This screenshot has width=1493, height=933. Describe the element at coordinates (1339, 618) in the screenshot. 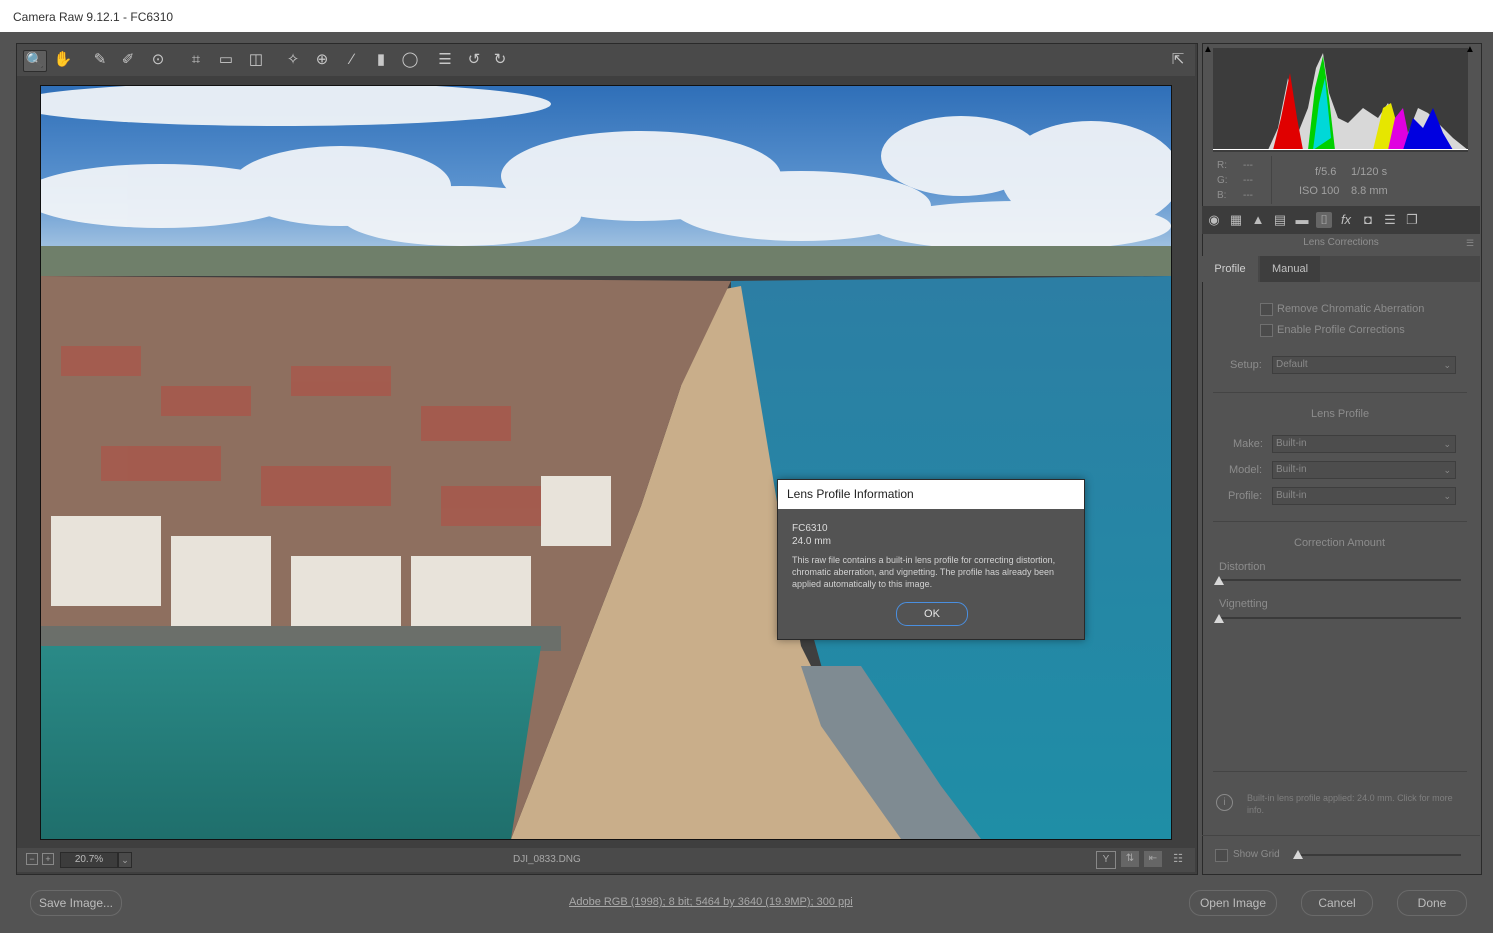

I see `vignetting-slider` at that location.